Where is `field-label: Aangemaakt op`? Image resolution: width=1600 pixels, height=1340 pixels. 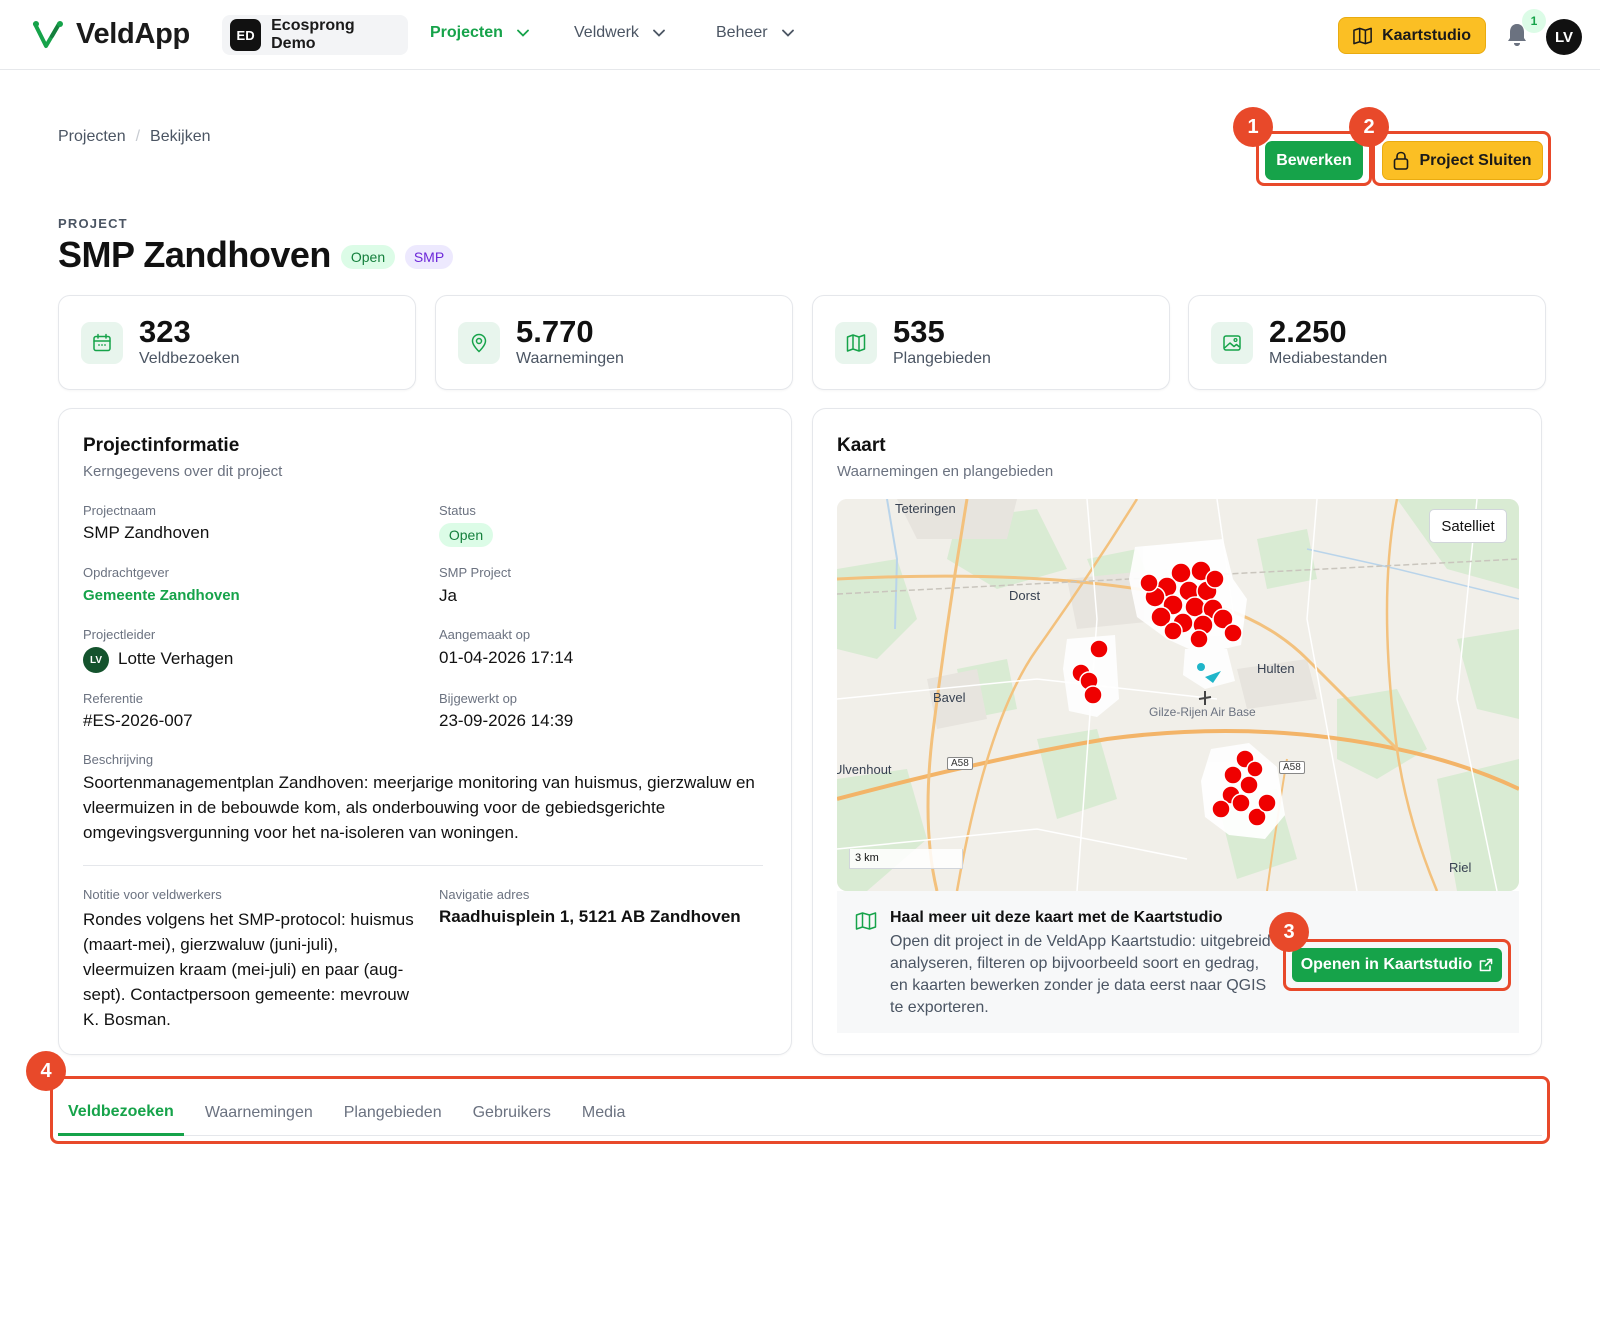
field-label: Aangemaakt op is located at coordinates (485, 634).